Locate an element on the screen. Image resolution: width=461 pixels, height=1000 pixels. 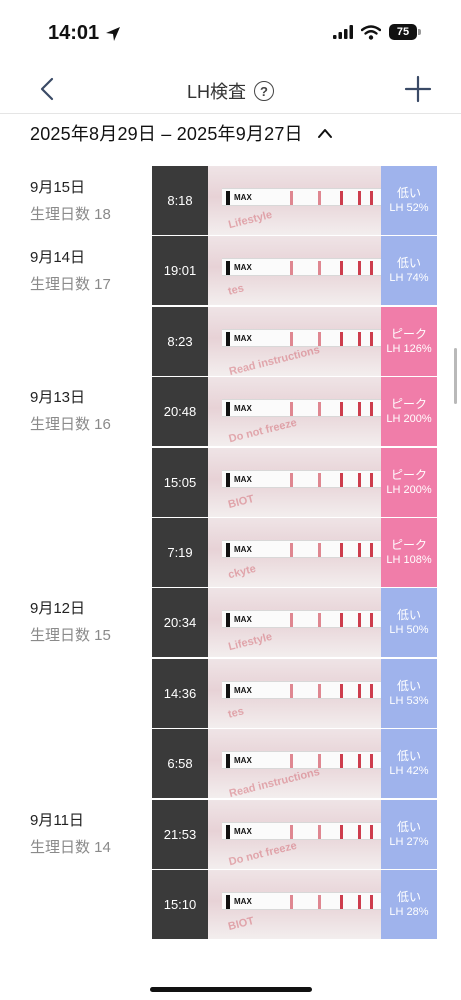
home-indicator is located at coordinates (231, 989).